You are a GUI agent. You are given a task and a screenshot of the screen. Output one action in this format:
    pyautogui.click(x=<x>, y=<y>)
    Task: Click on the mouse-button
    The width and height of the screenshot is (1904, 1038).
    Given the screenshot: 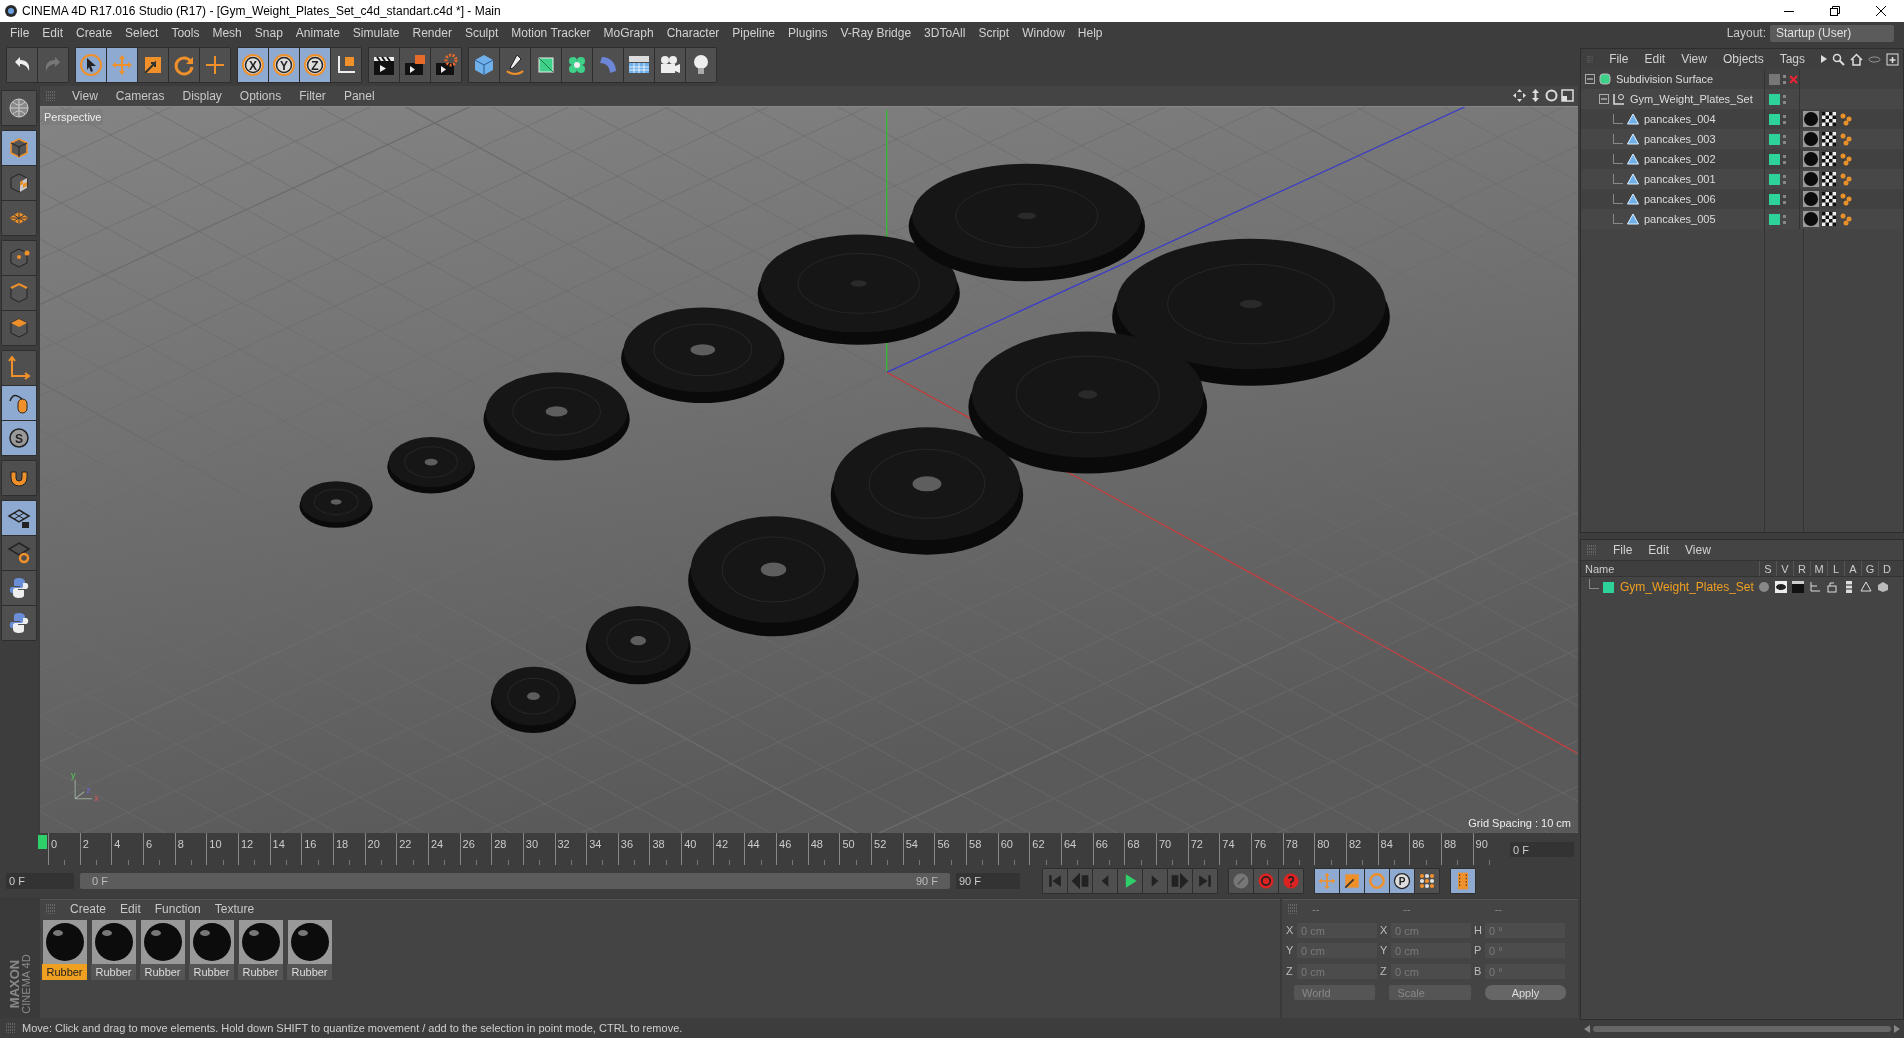 What is the action you would take?
    pyautogui.click(x=19, y=402)
    